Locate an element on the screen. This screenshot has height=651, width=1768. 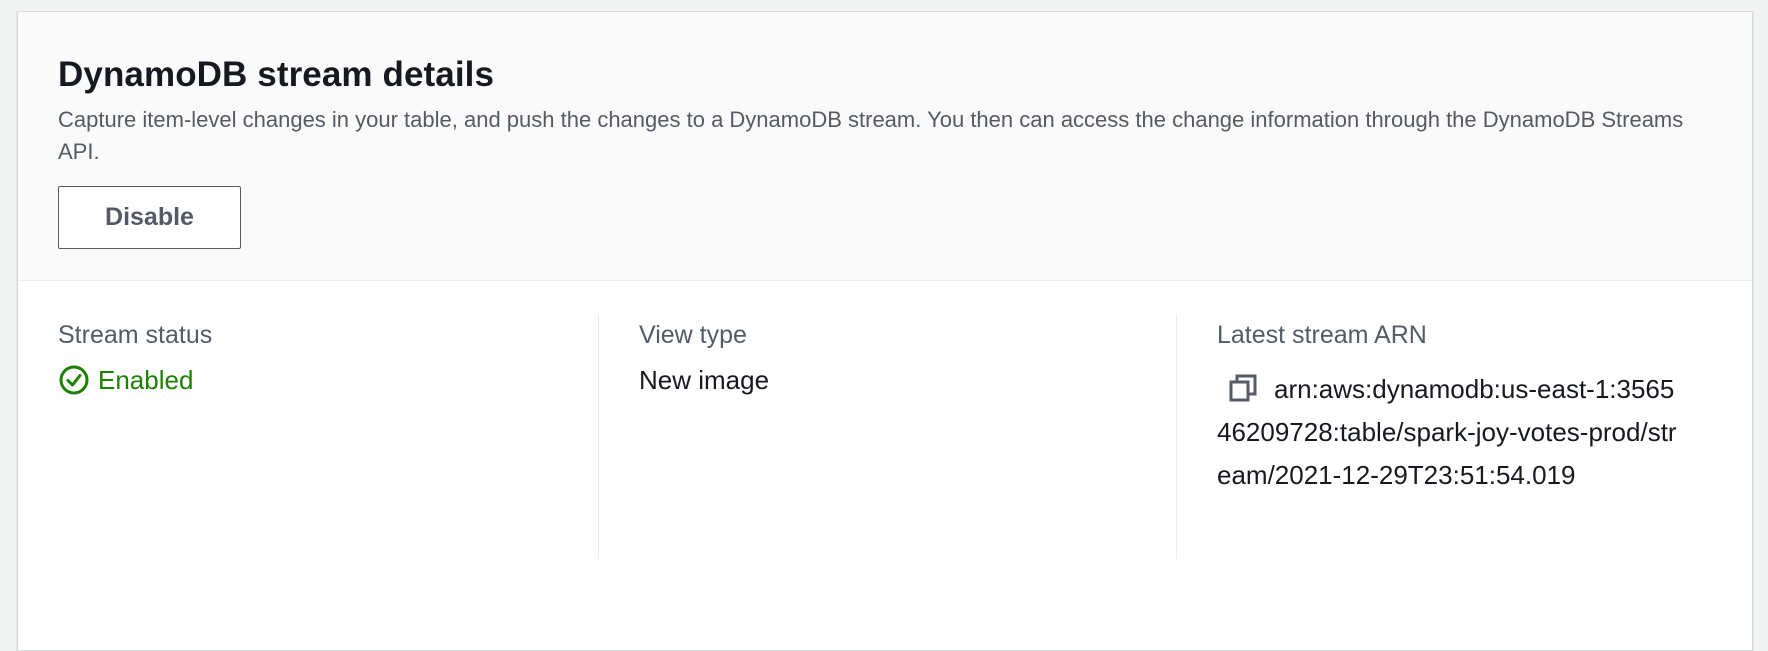
disable-button: Disable is located at coordinates (149, 217).